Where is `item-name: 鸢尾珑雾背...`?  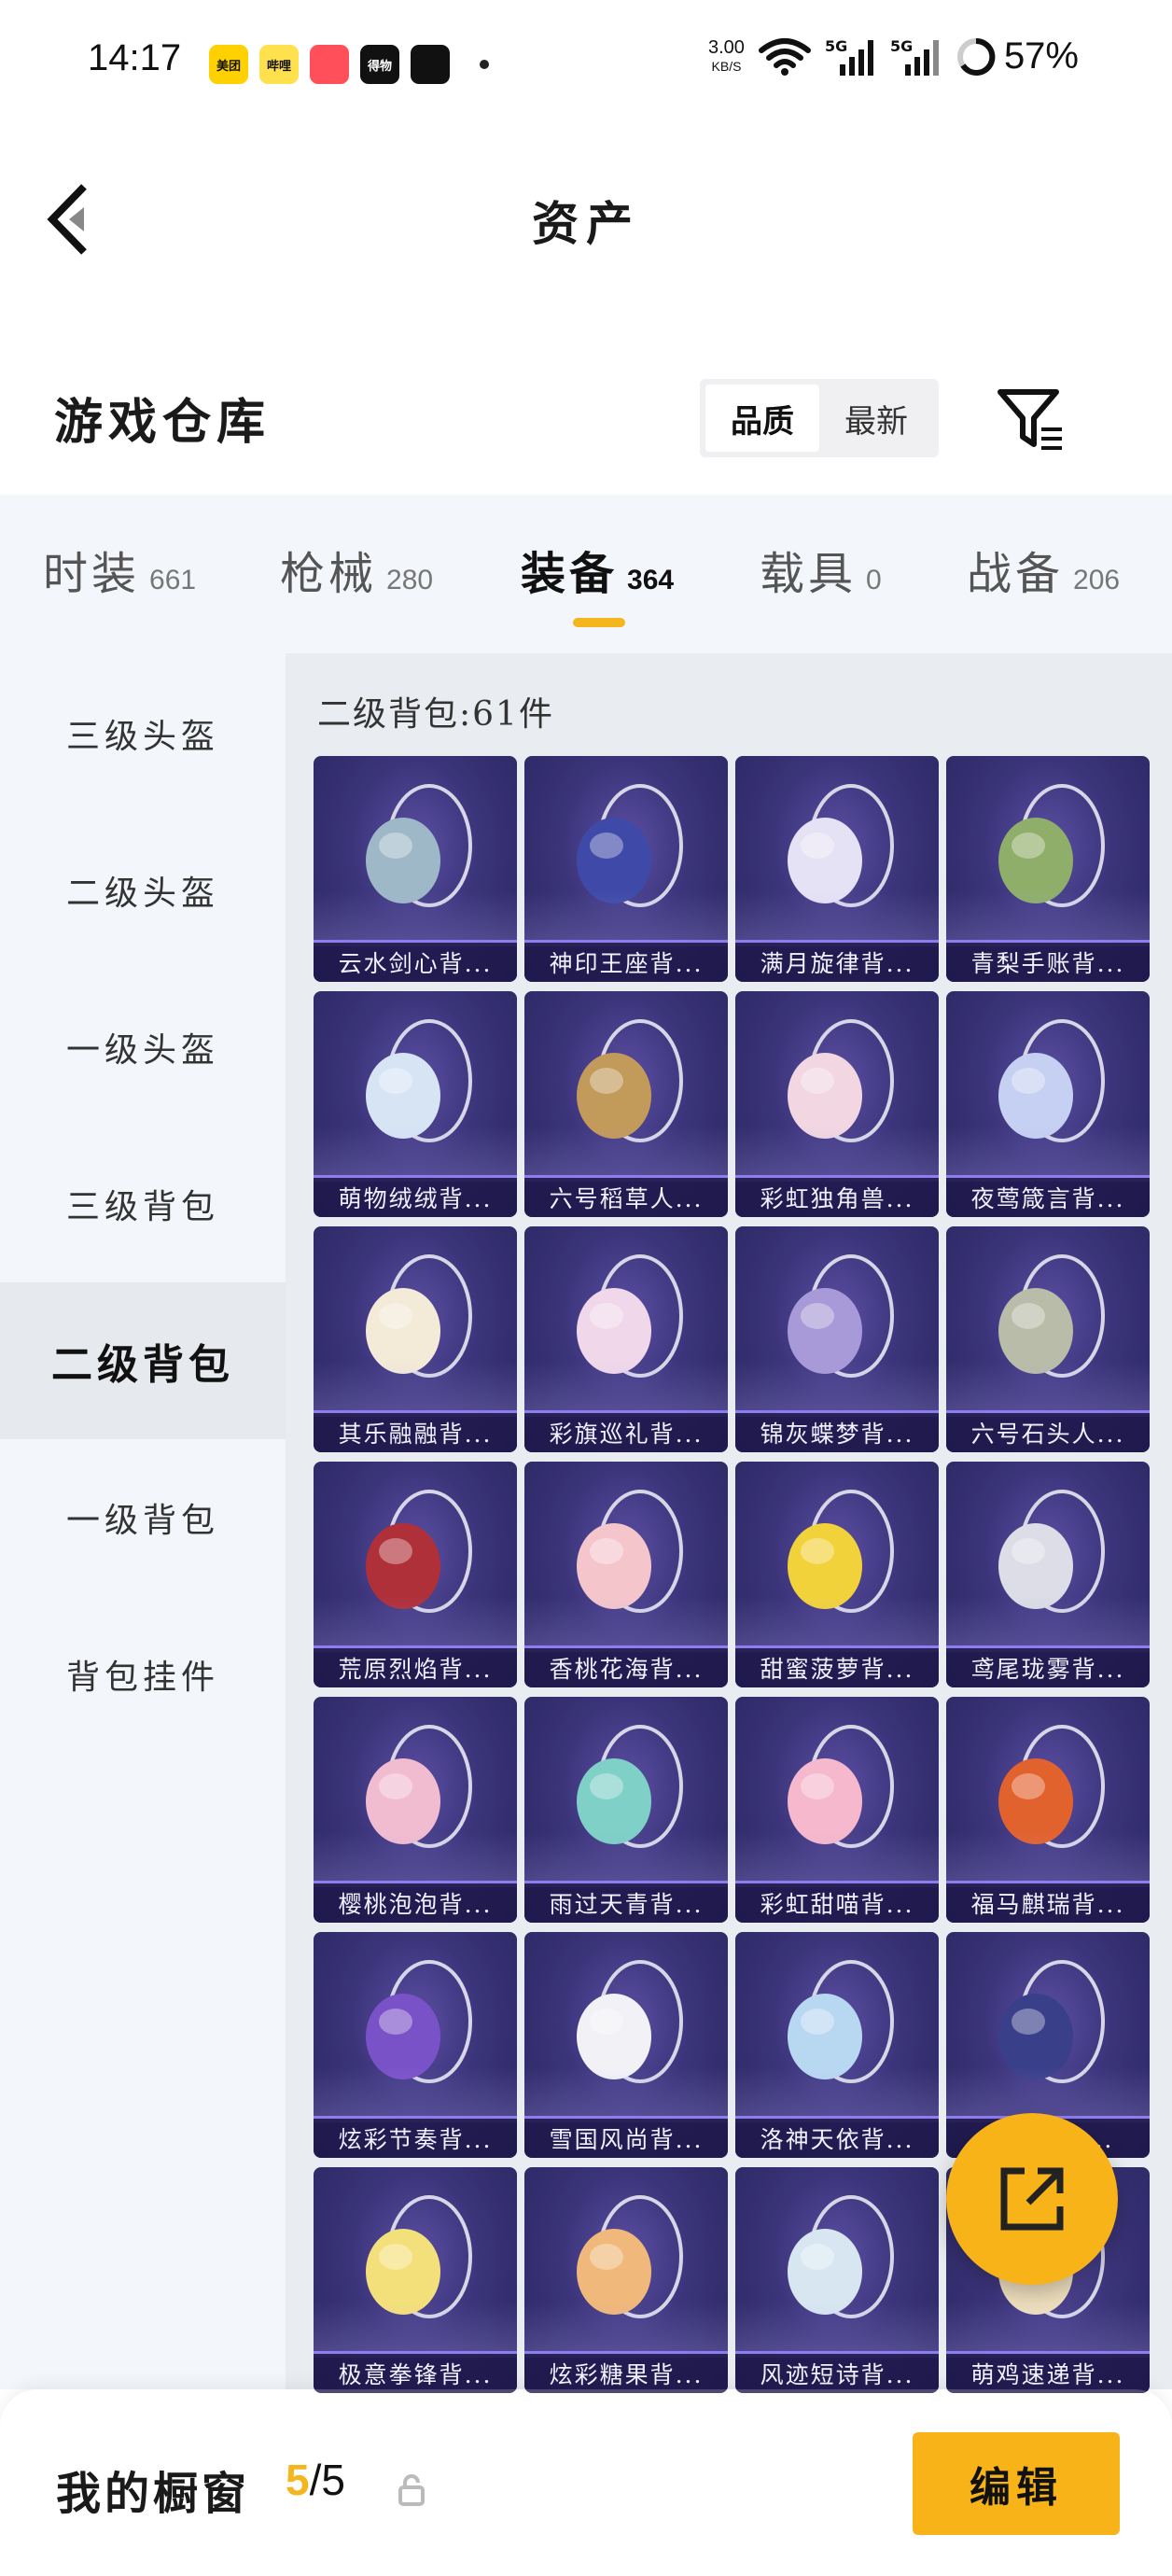
item-name: 鸢尾珑雾背... is located at coordinates (1048, 1666).